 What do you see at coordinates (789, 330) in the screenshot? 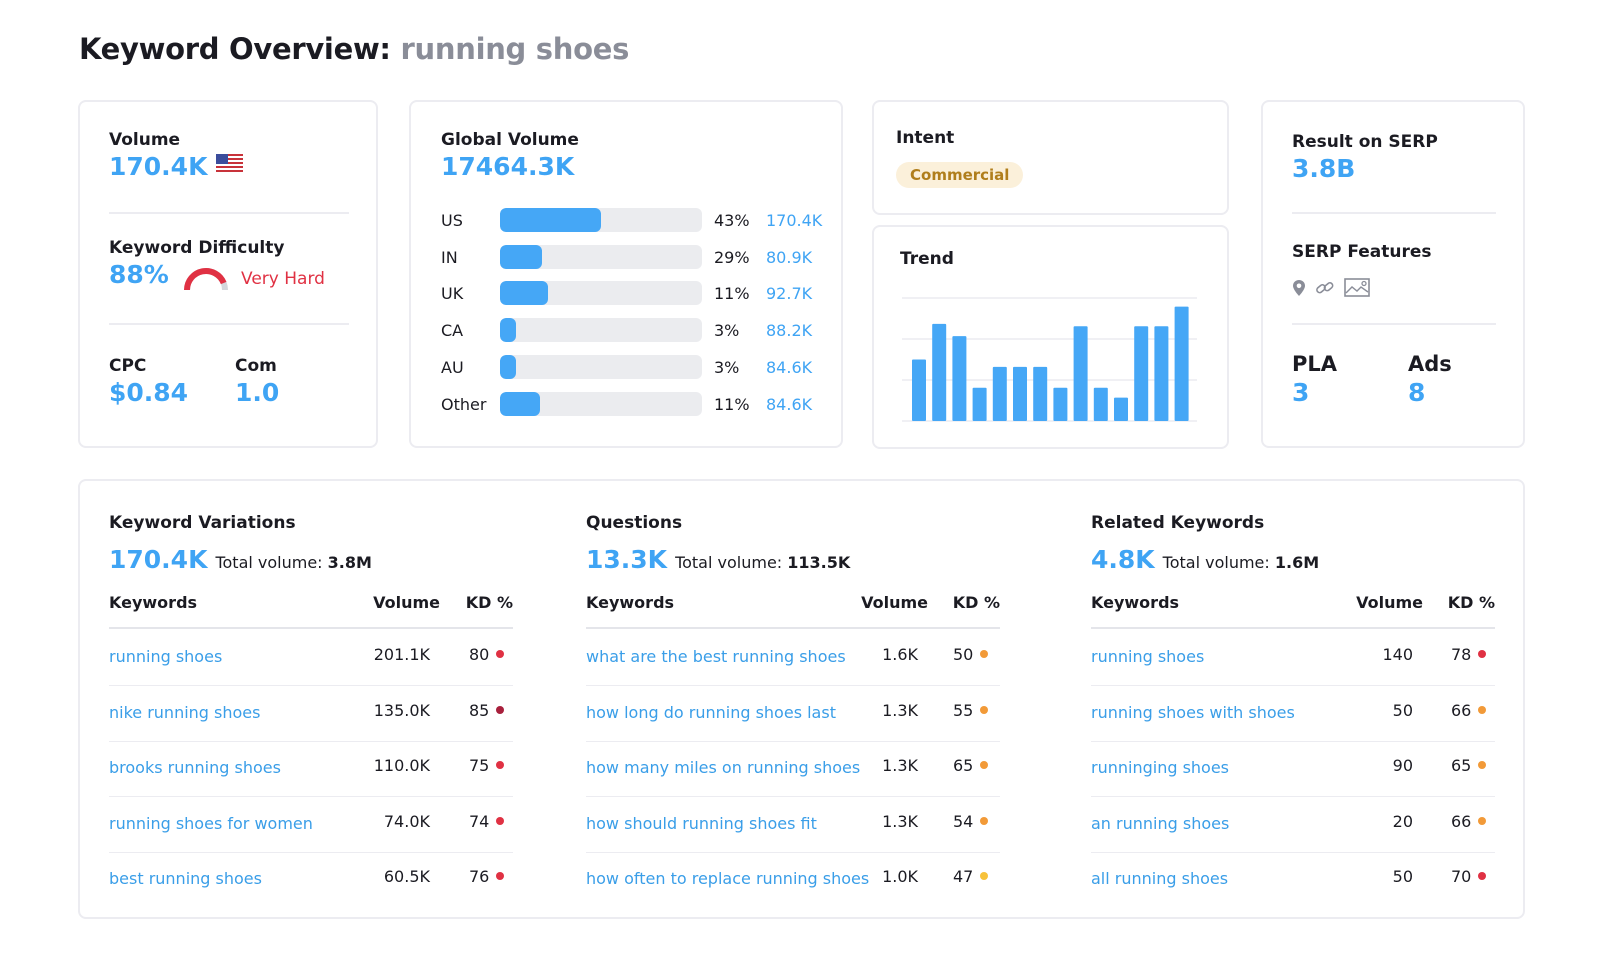
I see `country-volume: 88.2K` at bounding box center [789, 330].